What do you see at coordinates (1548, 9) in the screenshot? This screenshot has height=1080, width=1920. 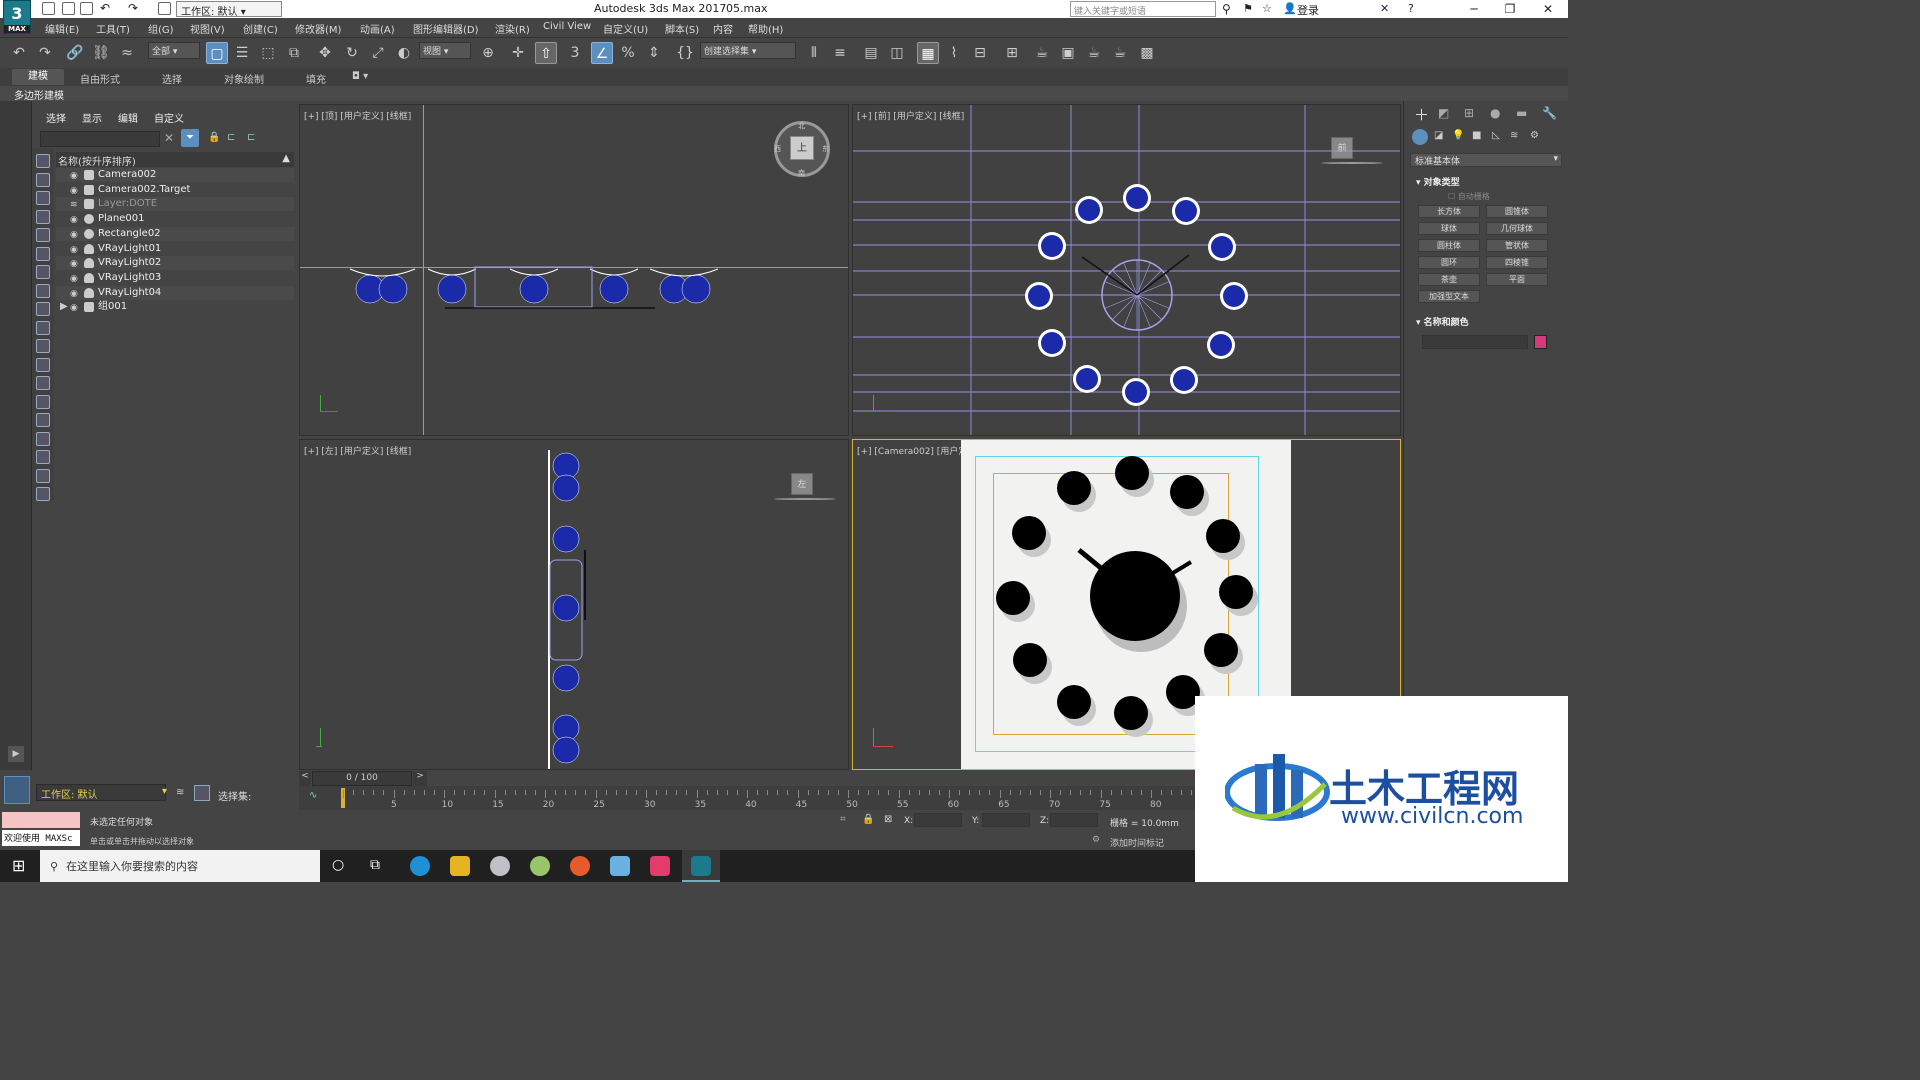 I see `close-button: ✕` at bounding box center [1548, 9].